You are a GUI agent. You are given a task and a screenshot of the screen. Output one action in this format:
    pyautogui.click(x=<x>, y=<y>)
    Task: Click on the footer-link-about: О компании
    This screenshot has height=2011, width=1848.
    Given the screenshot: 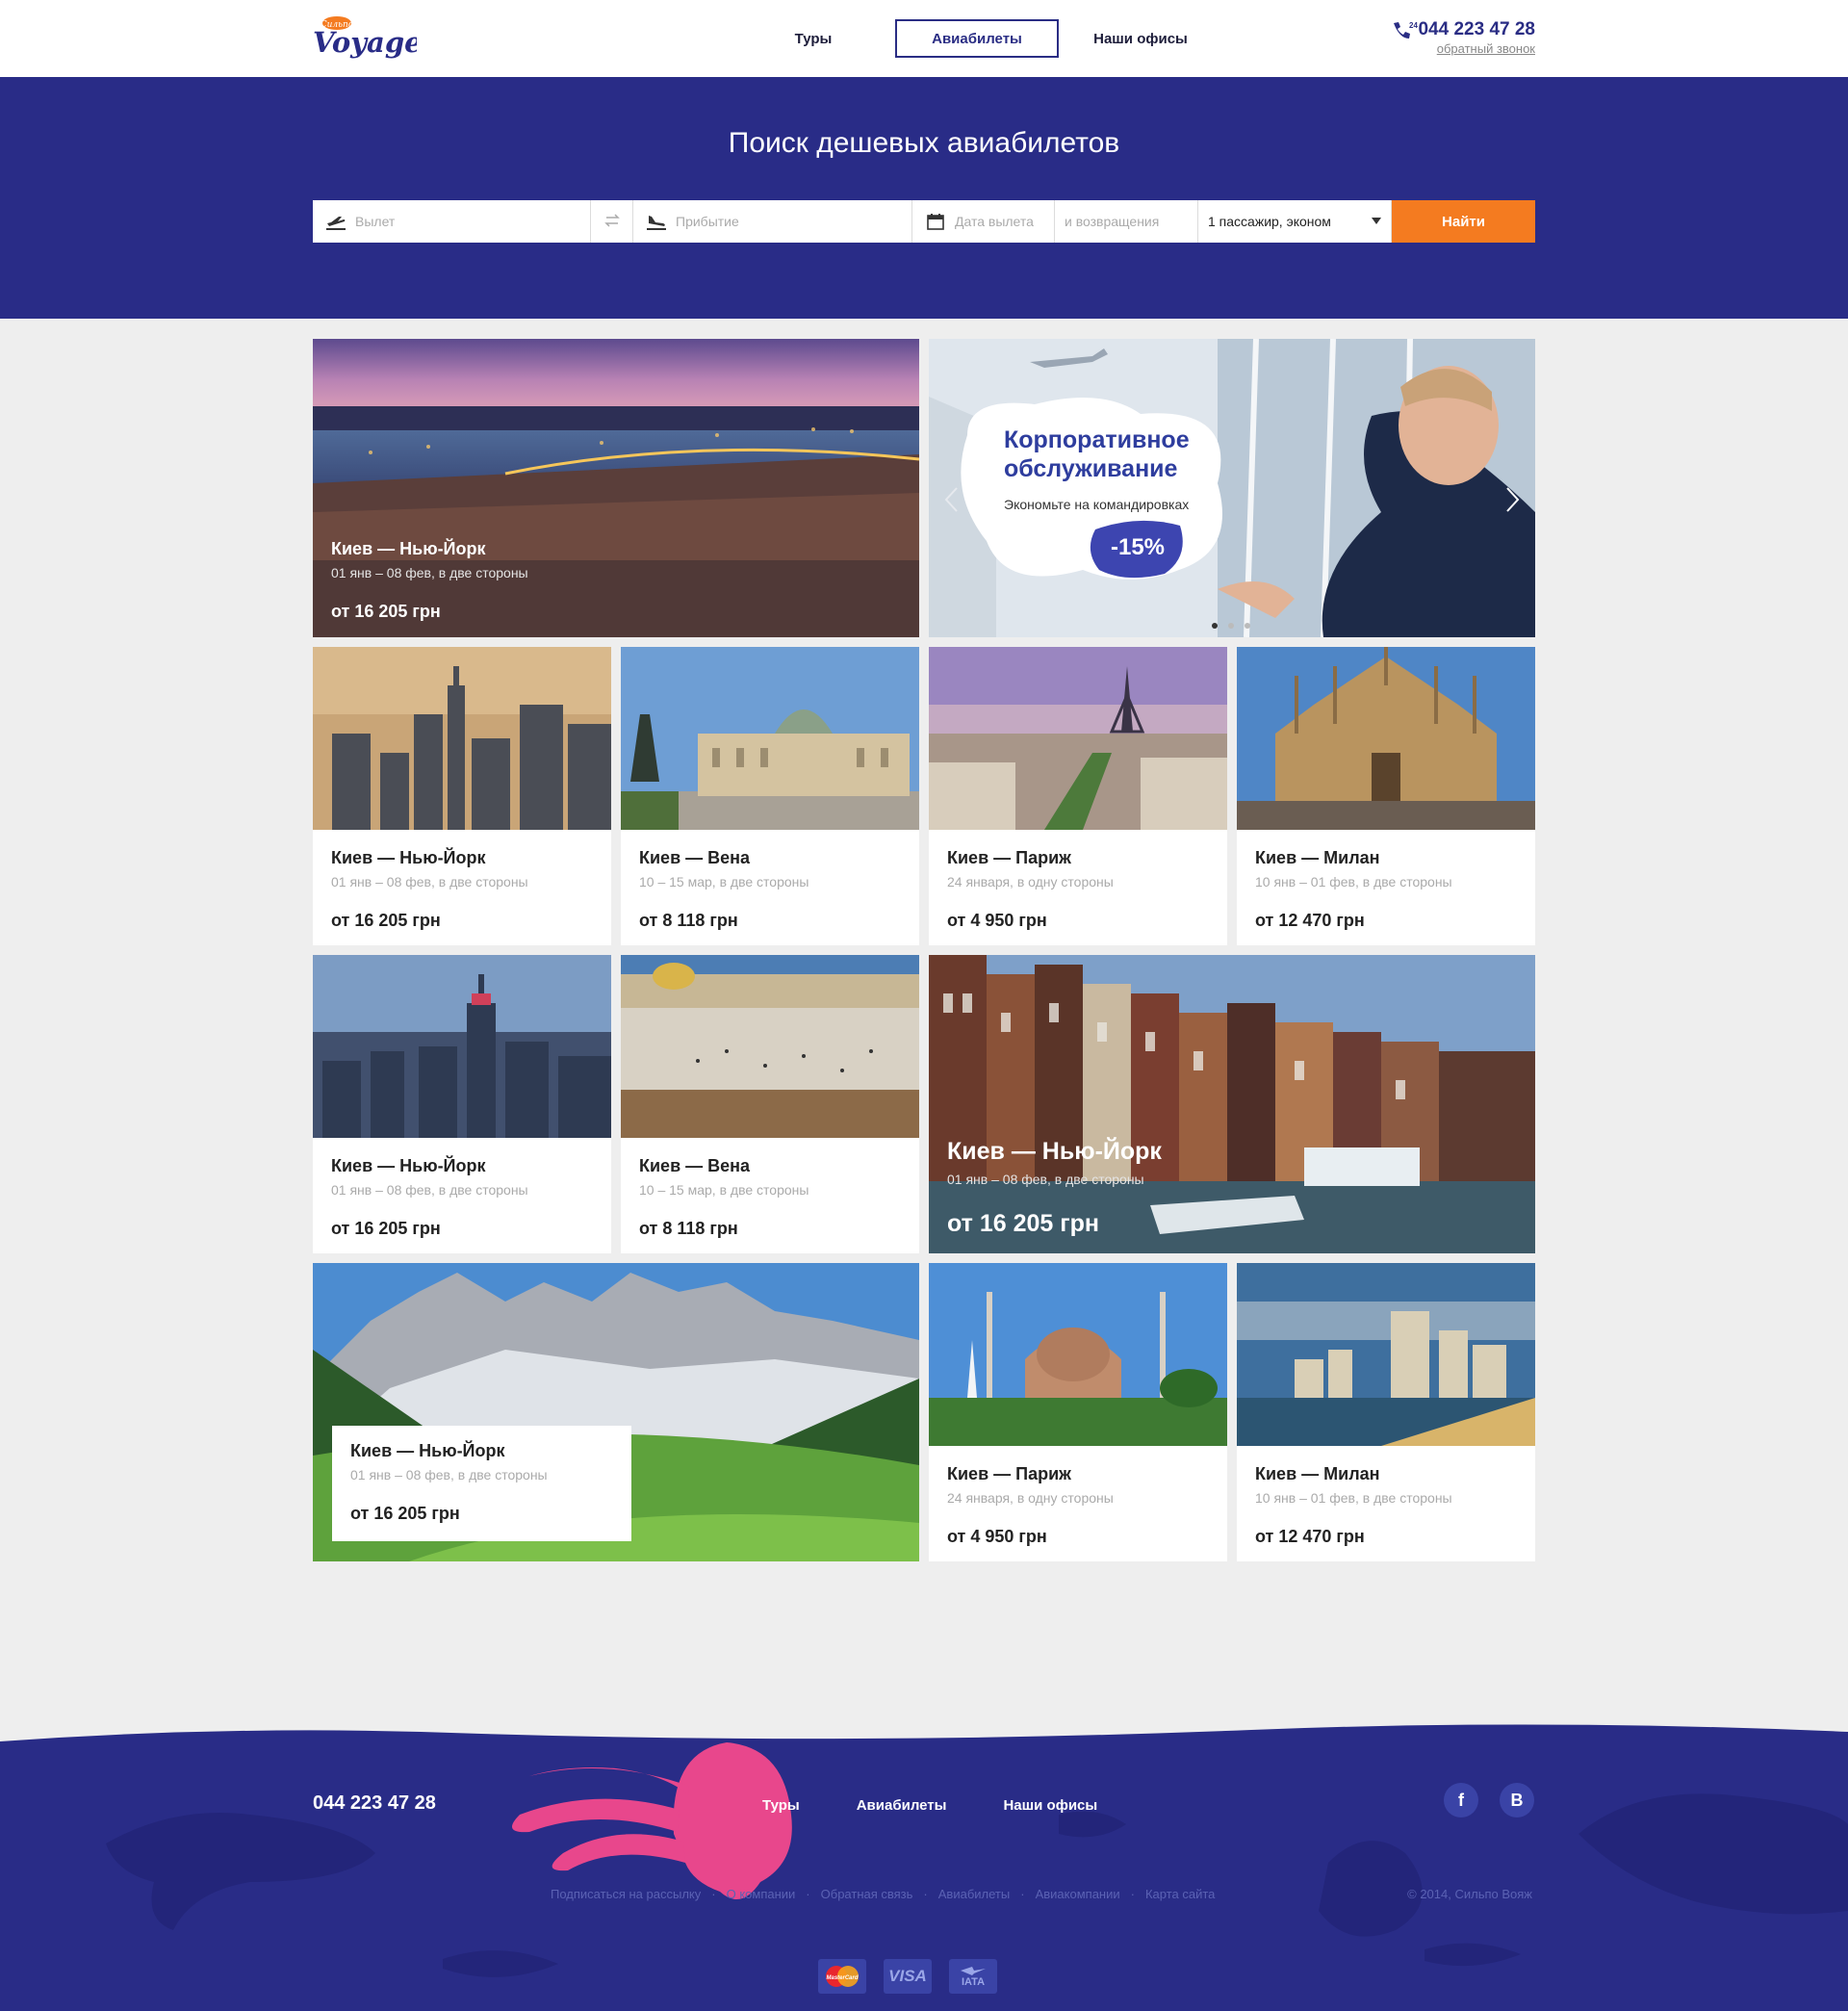 What is the action you would take?
    pyautogui.click(x=761, y=1894)
    